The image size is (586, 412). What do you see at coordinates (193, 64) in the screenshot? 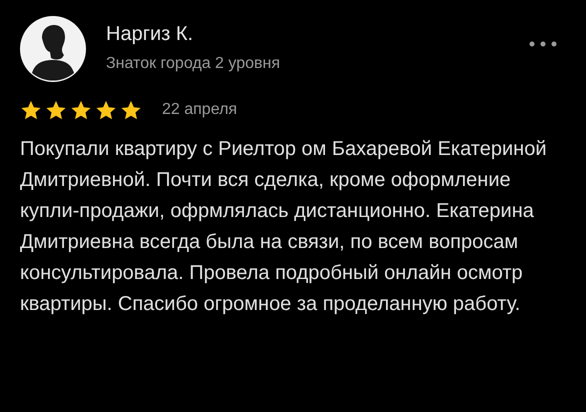
I see `author-level: Знаток города 2 уровня` at bounding box center [193, 64].